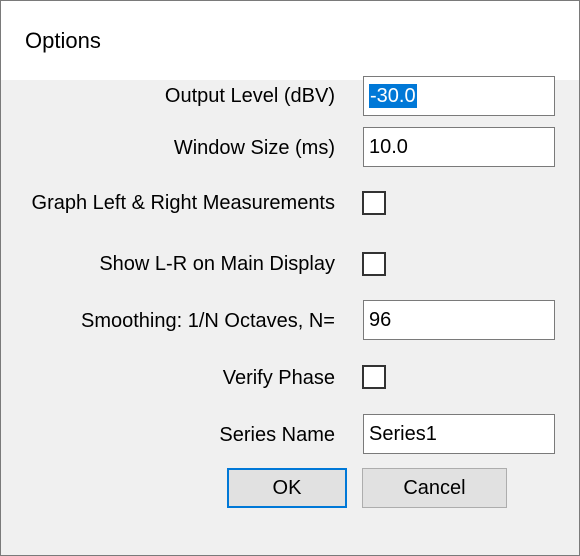 This screenshot has width=580, height=556. Describe the element at coordinates (63, 40) in the screenshot. I see `dialog-title: Options` at that location.